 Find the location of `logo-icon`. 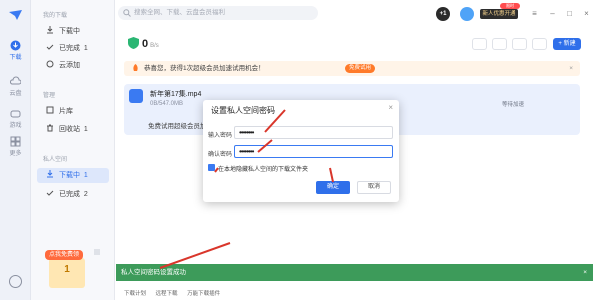

logo-icon is located at coordinates (15, 15).